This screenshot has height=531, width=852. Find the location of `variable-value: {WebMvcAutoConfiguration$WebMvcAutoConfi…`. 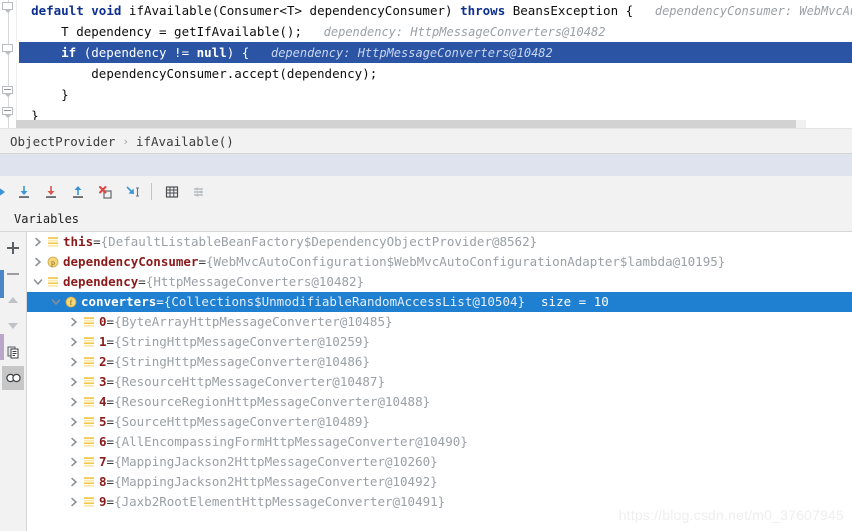

variable-value: {WebMvcAutoConfiguration$WebMvcAutoConfi… is located at coordinates (466, 261).